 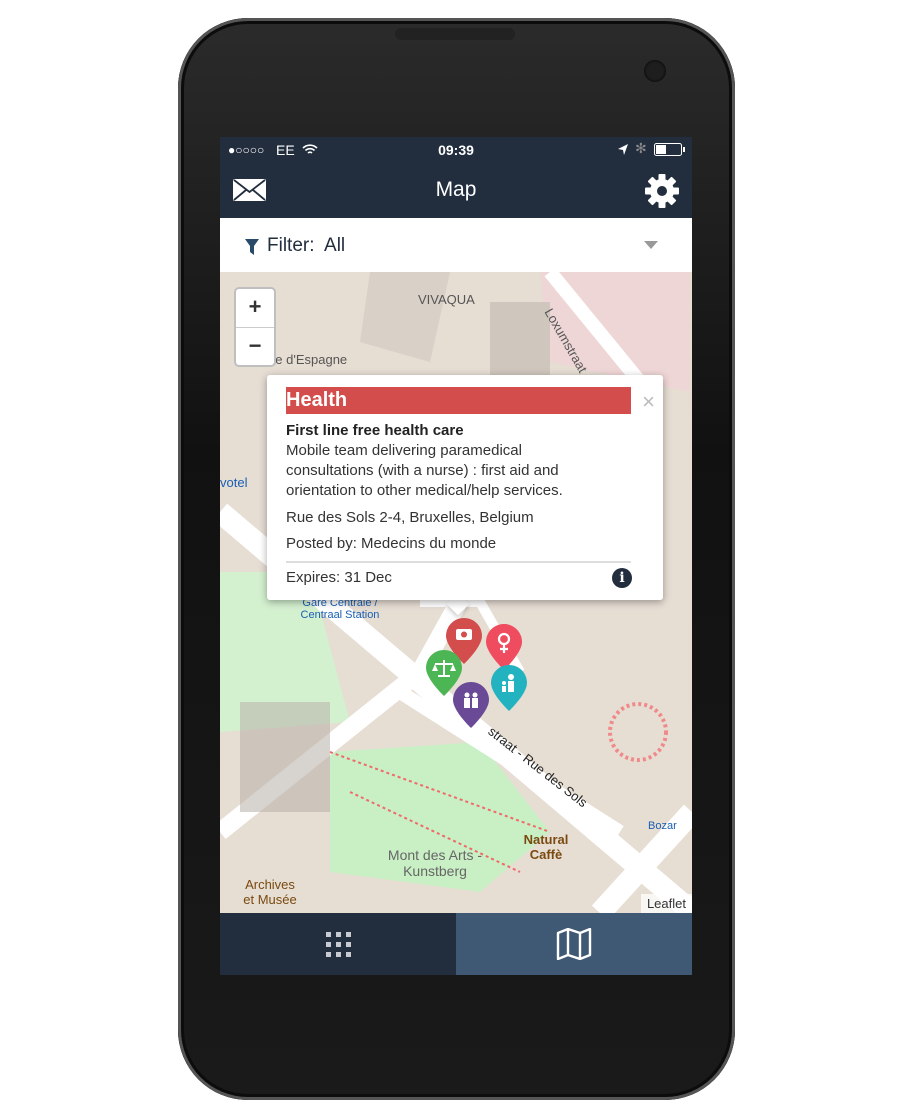 What do you see at coordinates (456, 245) in the screenshot?
I see `filter-dropdown: Filter: All` at bounding box center [456, 245].